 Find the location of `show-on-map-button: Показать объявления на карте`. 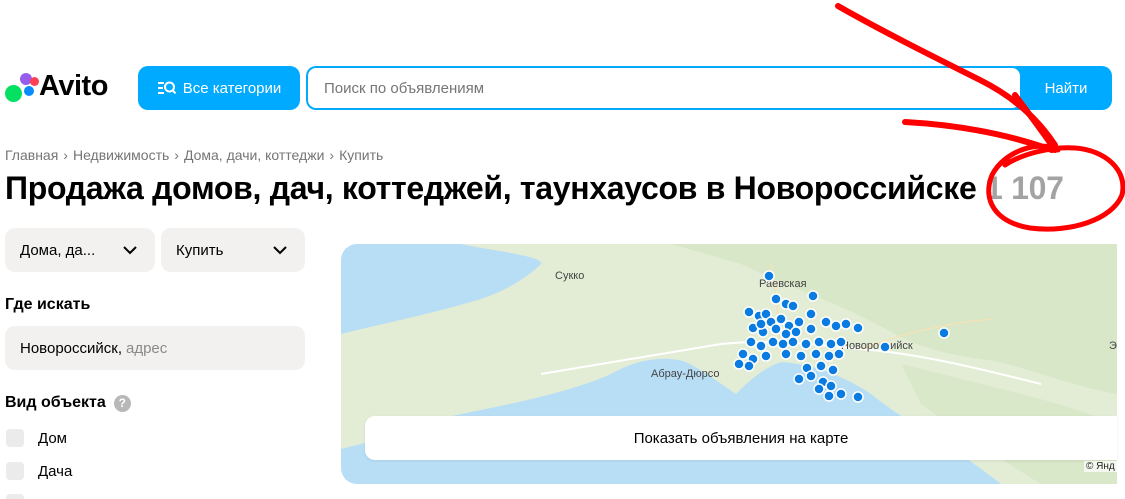

show-on-map-button: Показать объявления на карте is located at coordinates (741, 438).